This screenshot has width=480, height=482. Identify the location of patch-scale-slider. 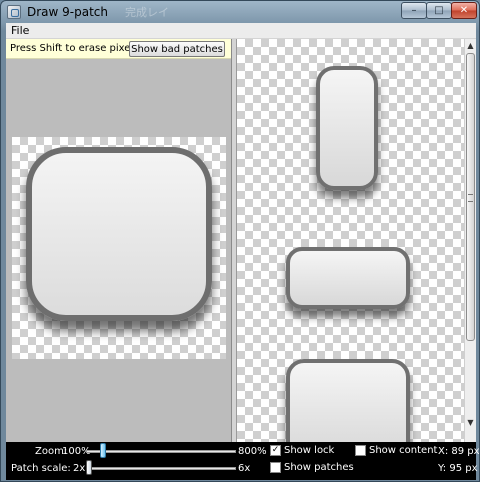
(161, 468).